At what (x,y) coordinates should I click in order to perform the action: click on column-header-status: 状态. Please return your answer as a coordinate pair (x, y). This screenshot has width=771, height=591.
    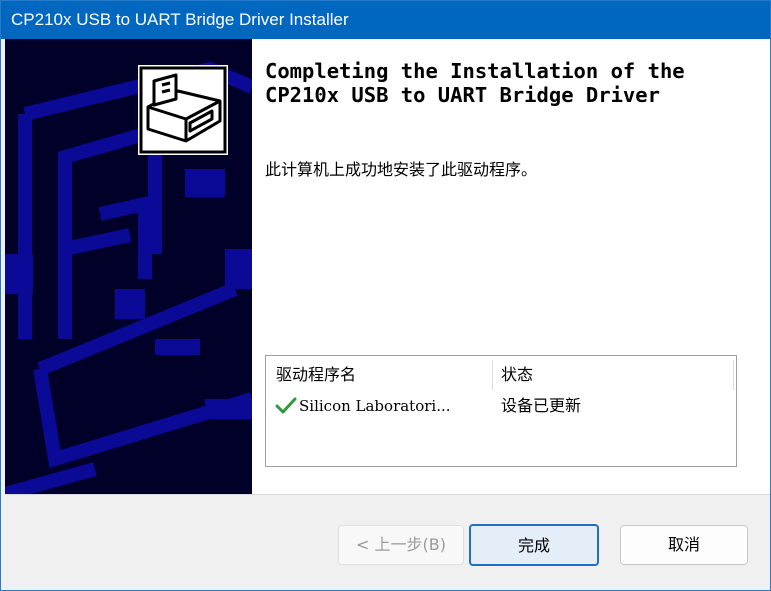
    Looking at the image, I should click on (517, 375).